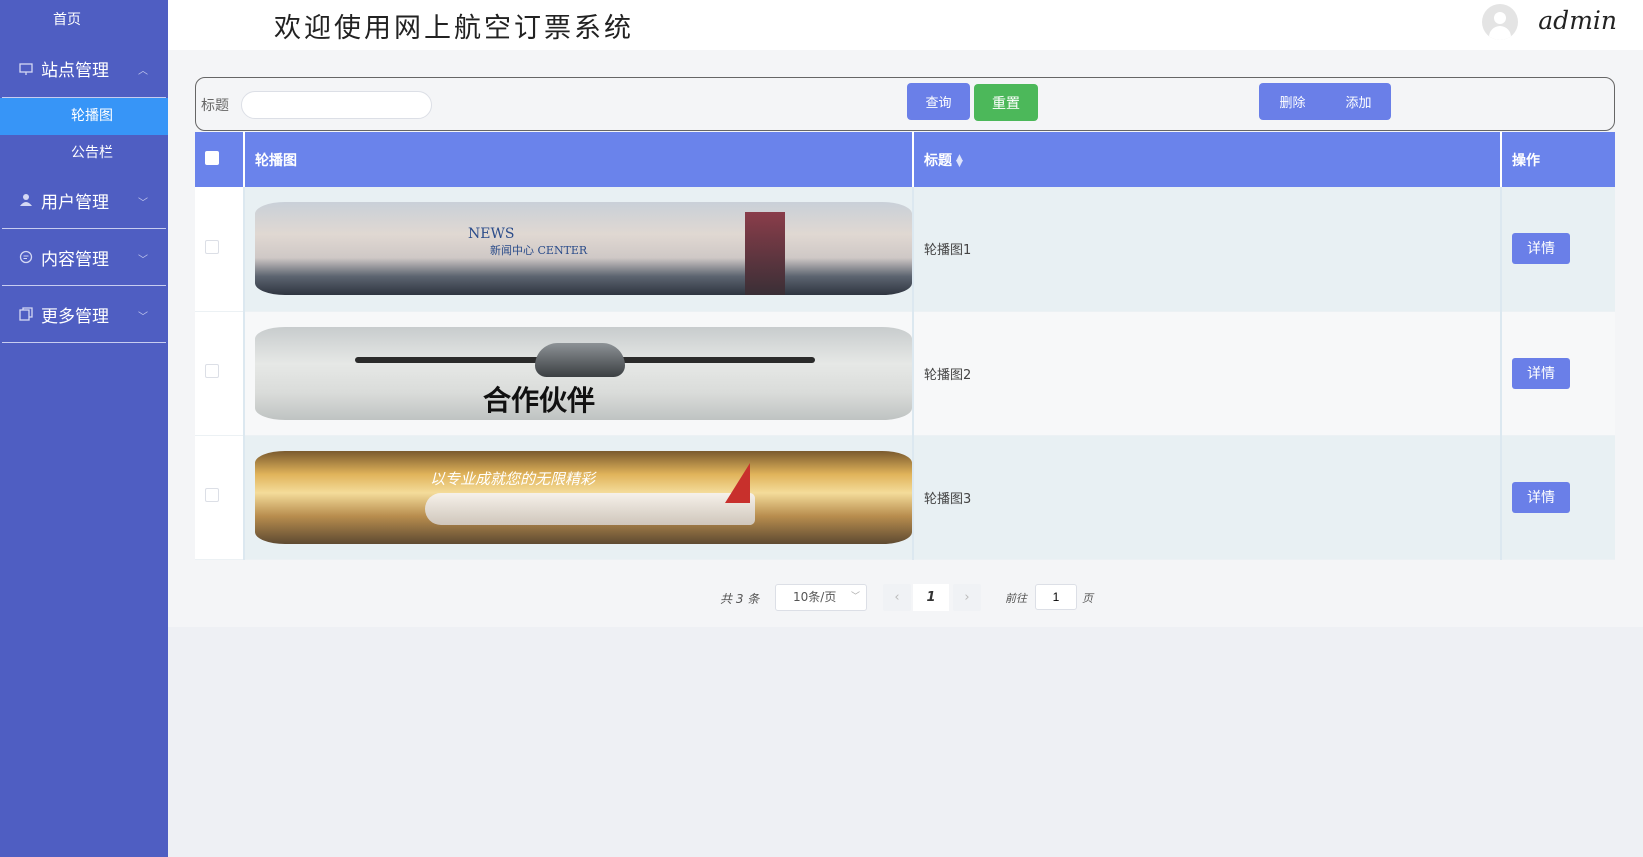 The image size is (1643, 857). What do you see at coordinates (26, 314) in the screenshot?
I see `copy-icon` at bounding box center [26, 314].